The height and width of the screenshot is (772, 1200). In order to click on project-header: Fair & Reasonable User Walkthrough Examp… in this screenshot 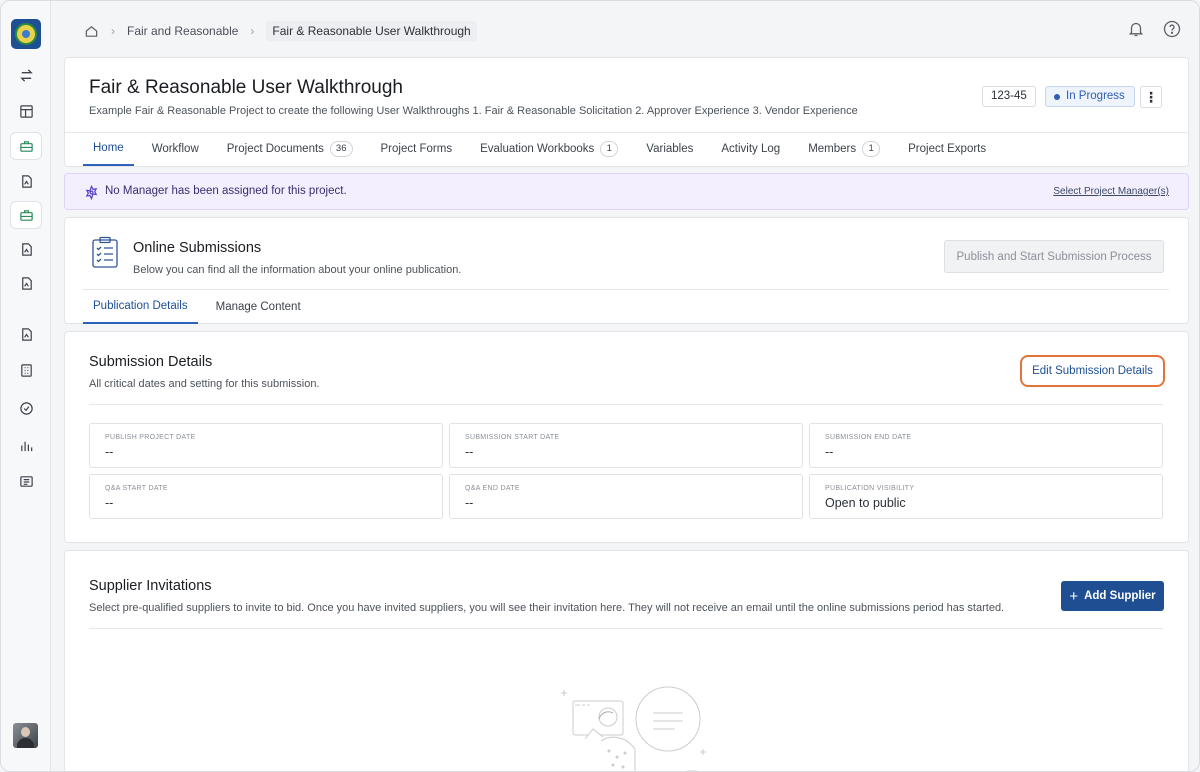, I will do `click(626, 112)`.